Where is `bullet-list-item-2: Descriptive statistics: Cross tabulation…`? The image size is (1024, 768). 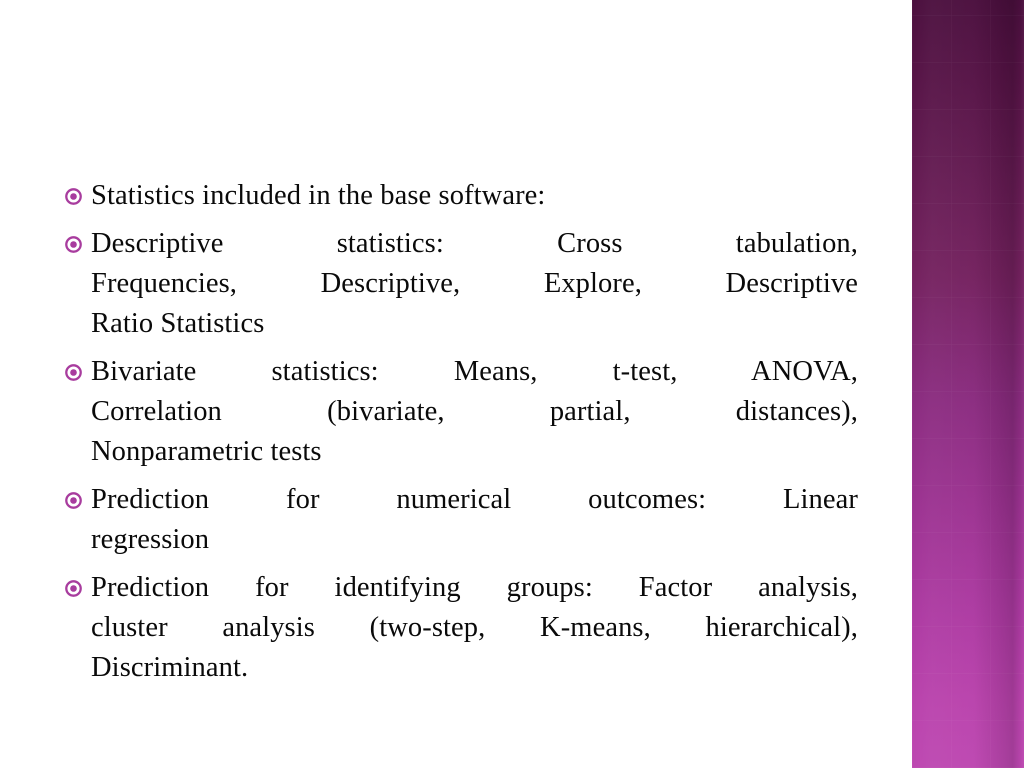
bullet-list-item-2: Descriptive statistics: Cross tabulation… is located at coordinates (461, 284).